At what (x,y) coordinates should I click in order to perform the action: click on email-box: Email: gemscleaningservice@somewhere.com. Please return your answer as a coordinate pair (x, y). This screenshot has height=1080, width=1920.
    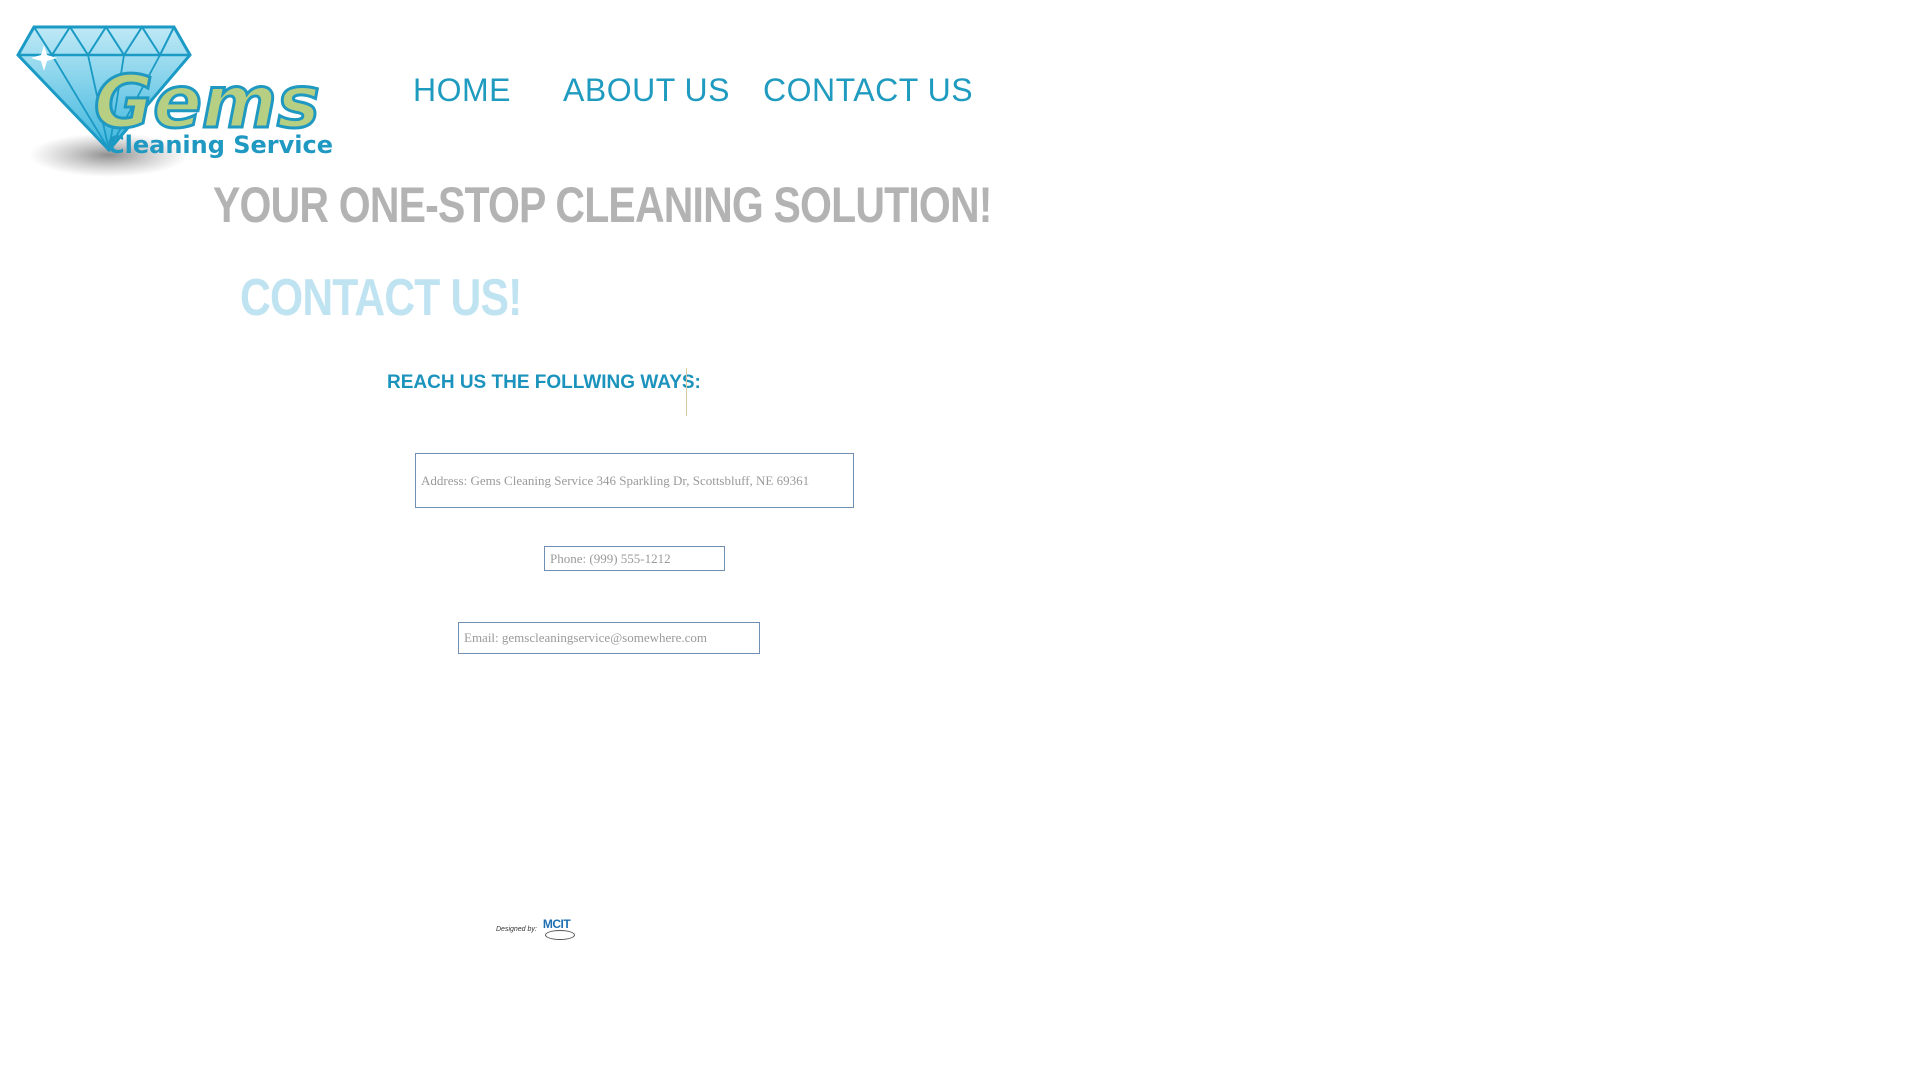
    Looking at the image, I should click on (609, 638).